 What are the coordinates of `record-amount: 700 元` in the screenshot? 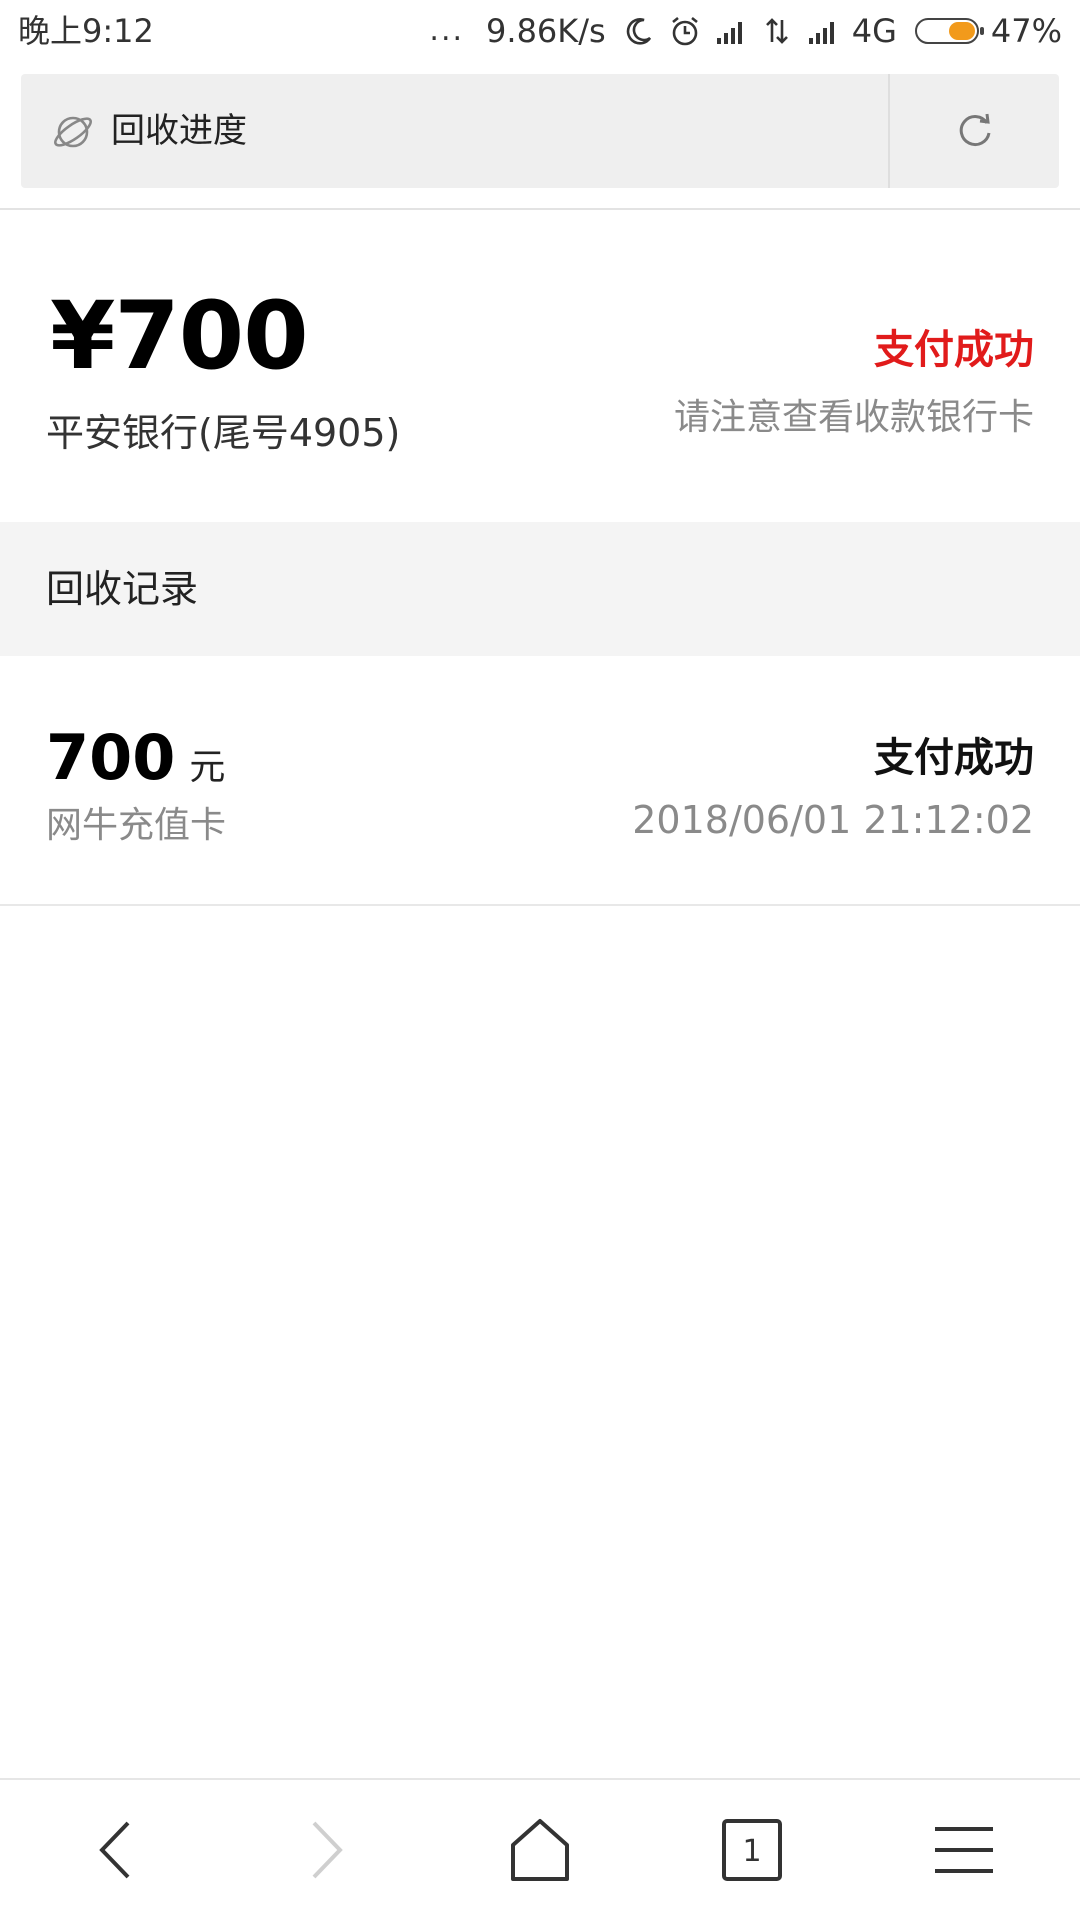 It's located at (135, 763).